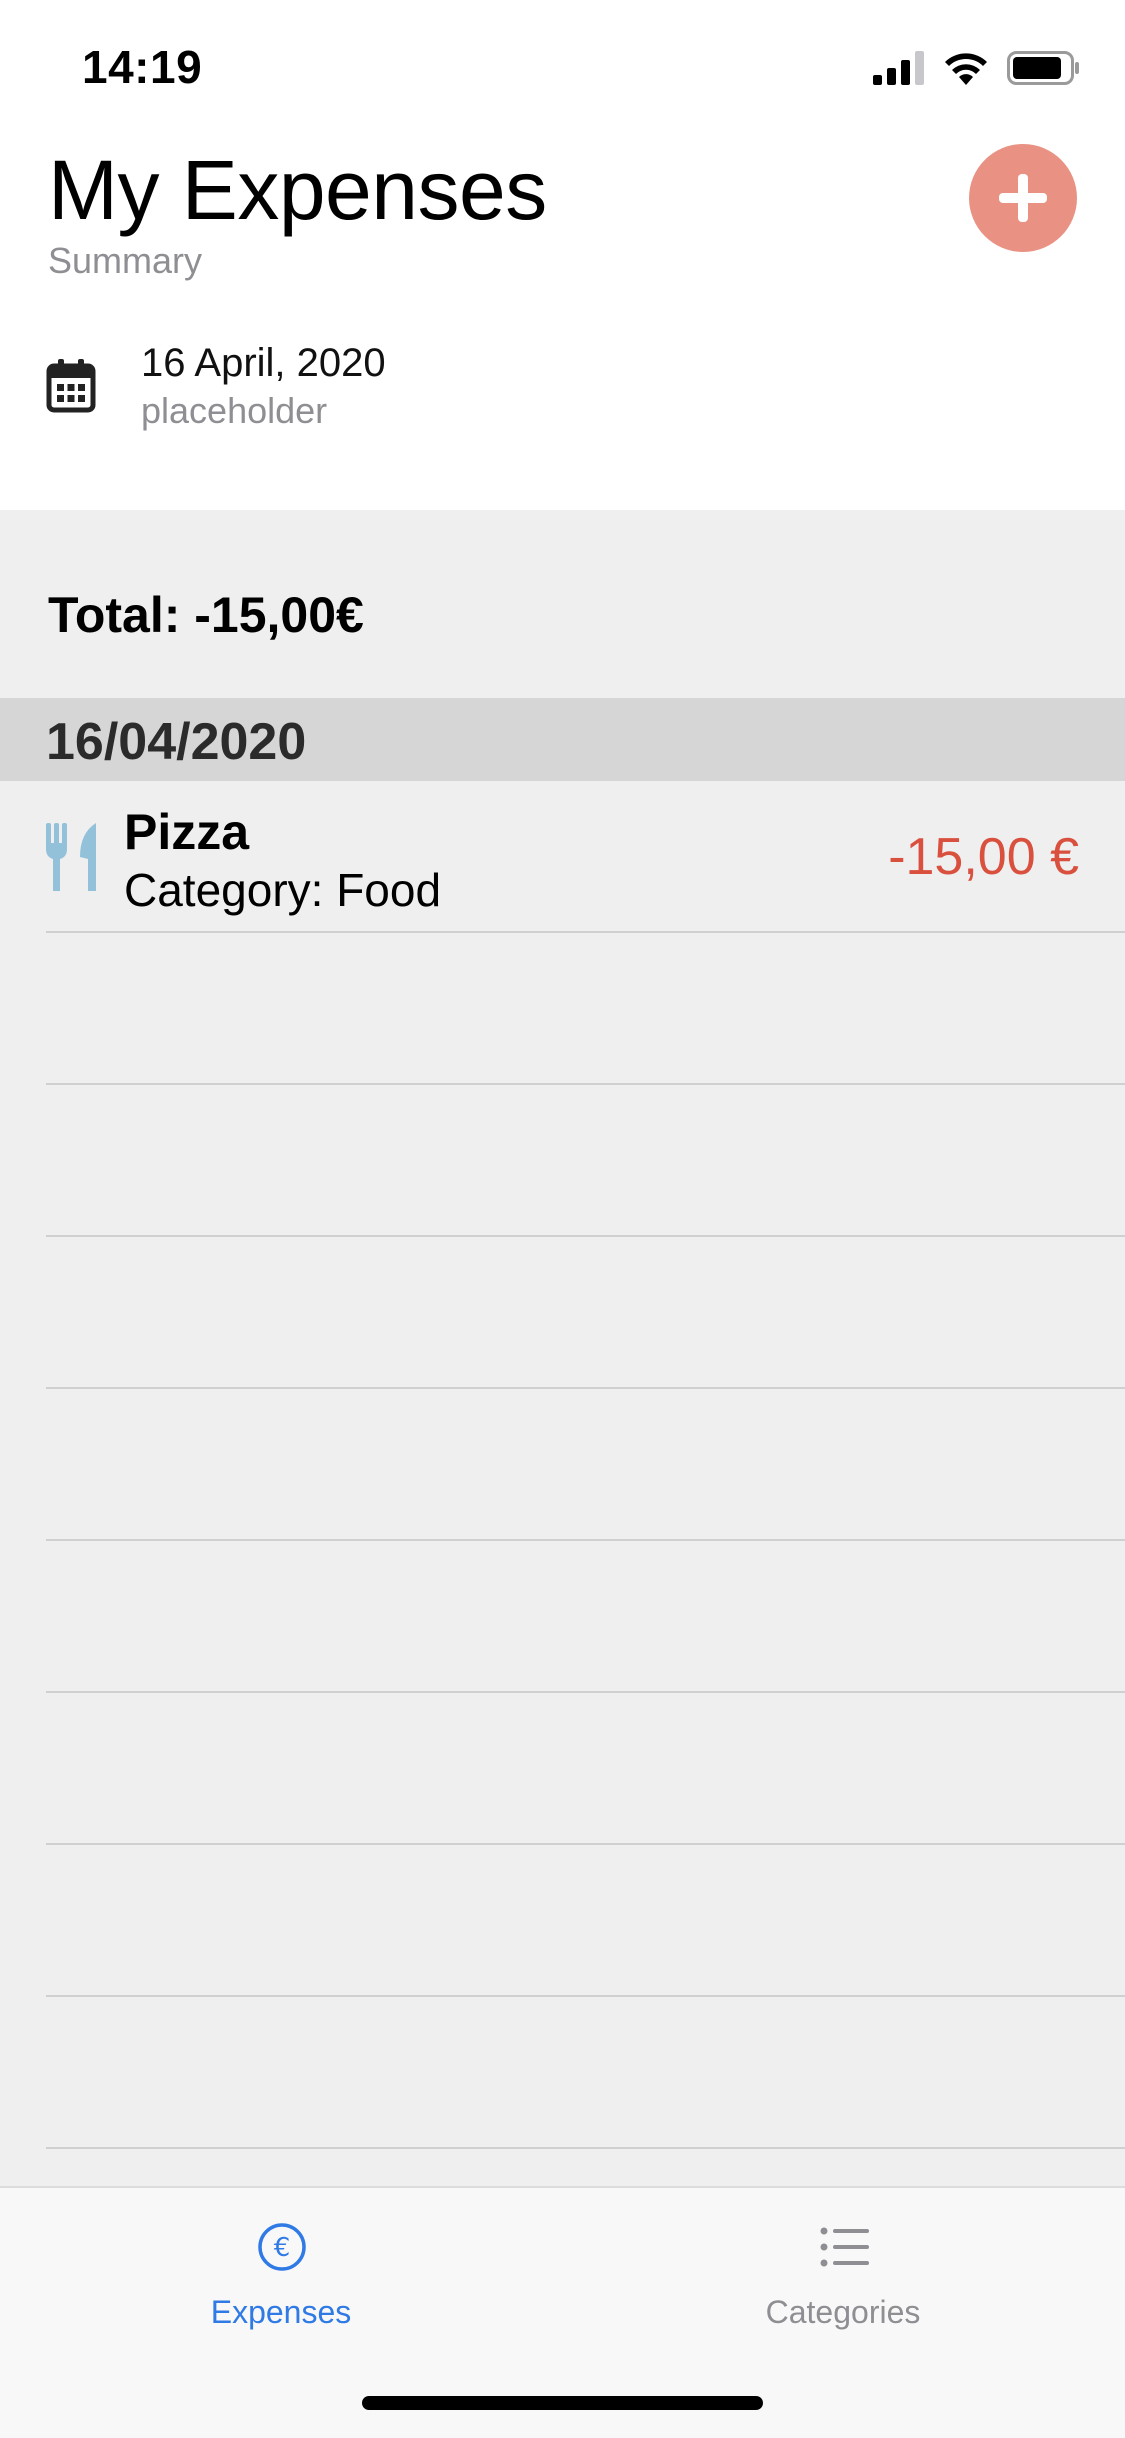  What do you see at coordinates (297, 190) in the screenshot?
I see `page-title: My Expenses` at bounding box center [297, 190].